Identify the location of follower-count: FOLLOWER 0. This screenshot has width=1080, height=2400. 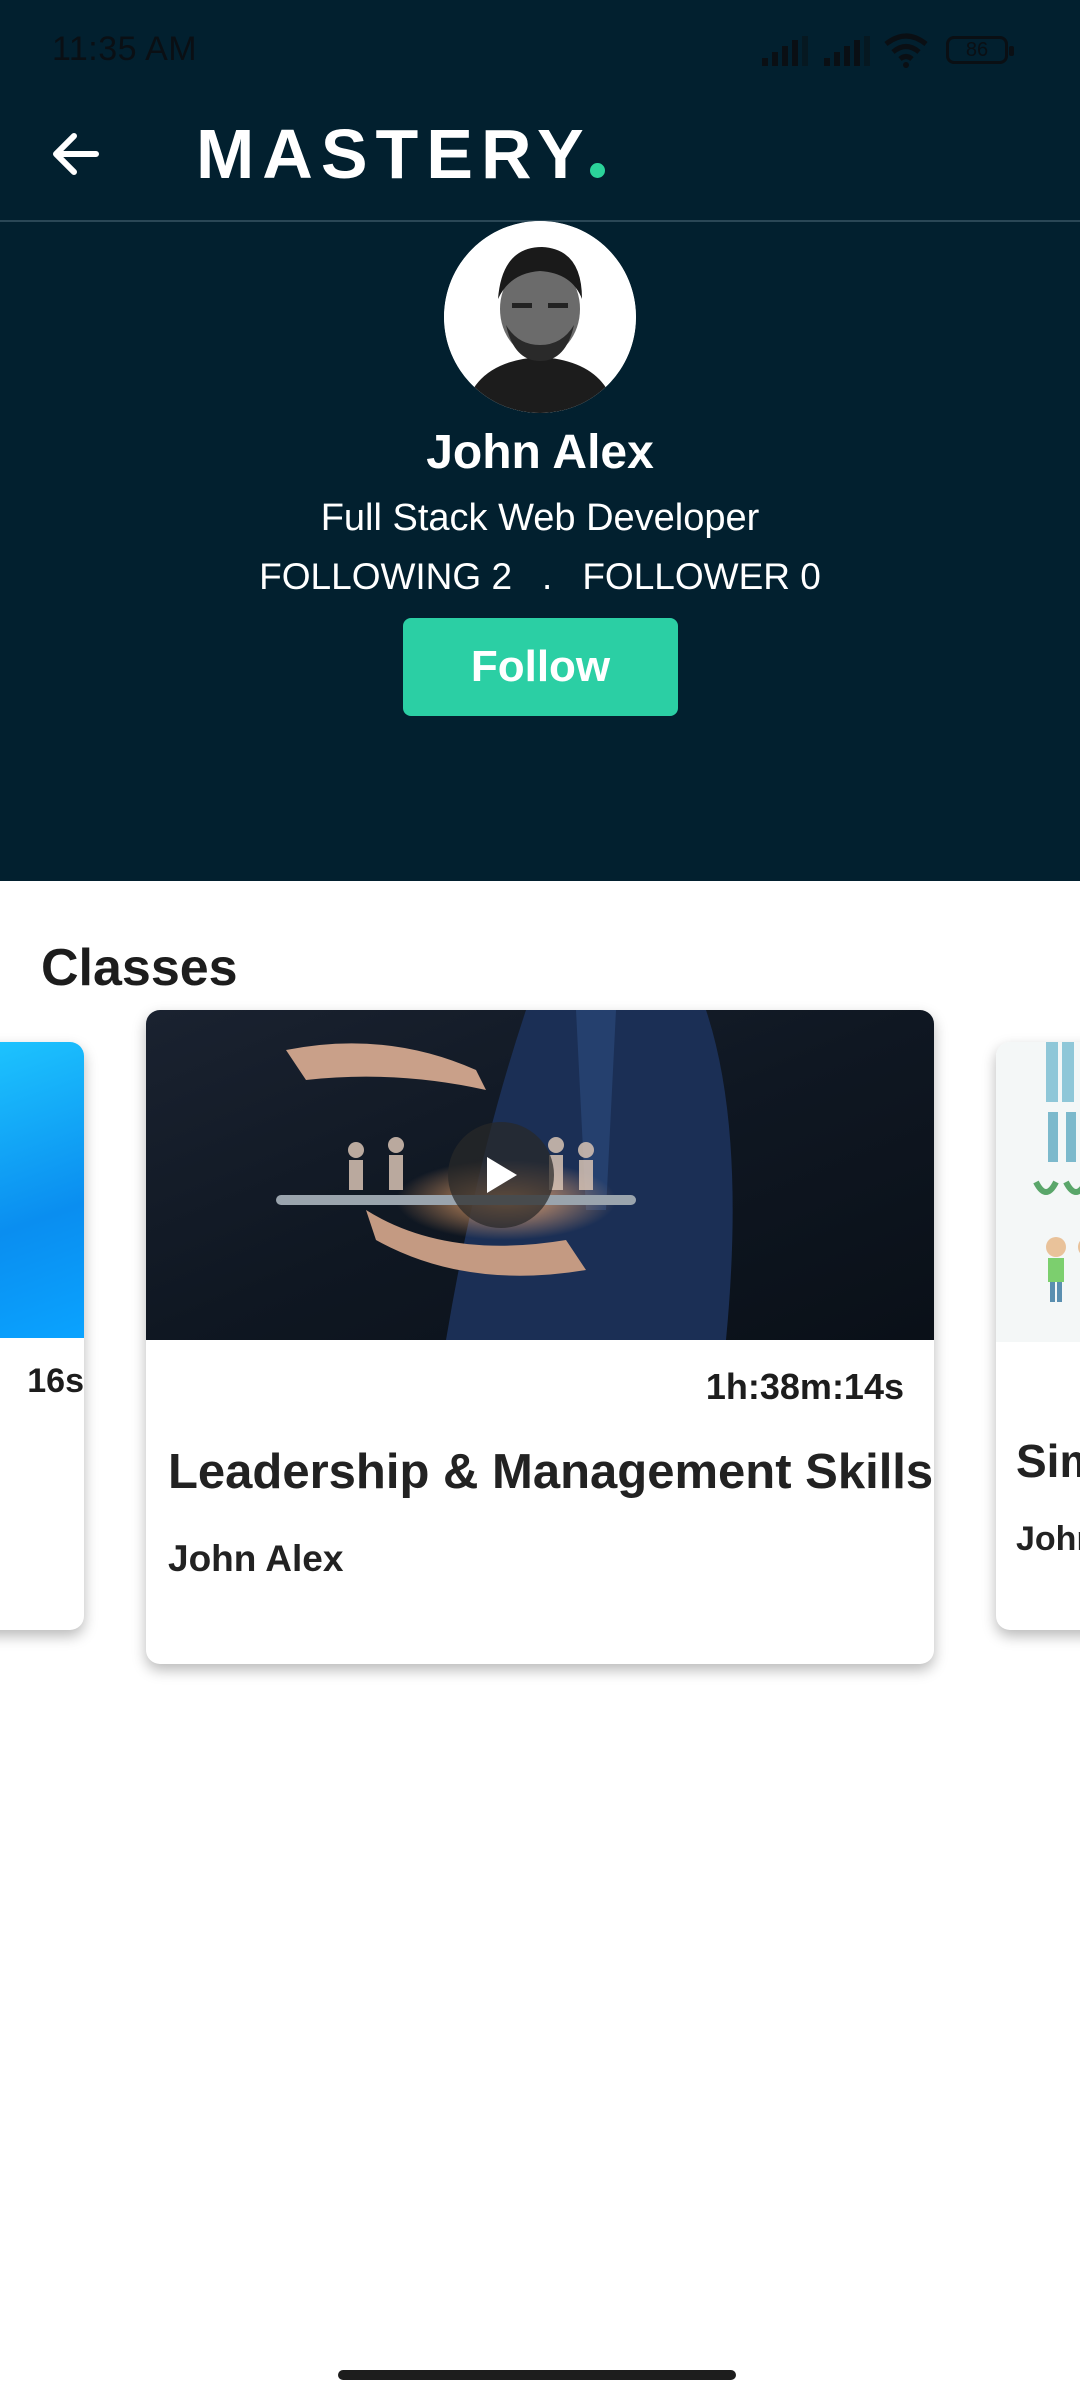
(701, 576).